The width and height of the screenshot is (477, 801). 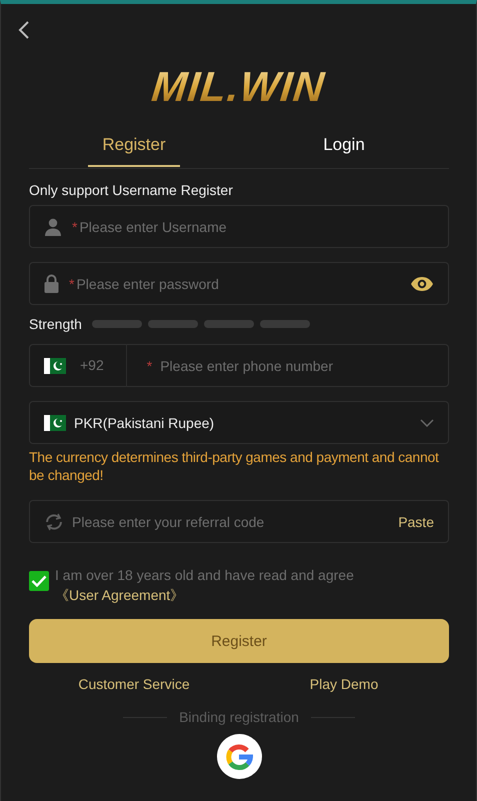 I want to click on agreement-checkbox, so click(x=39, y=581).